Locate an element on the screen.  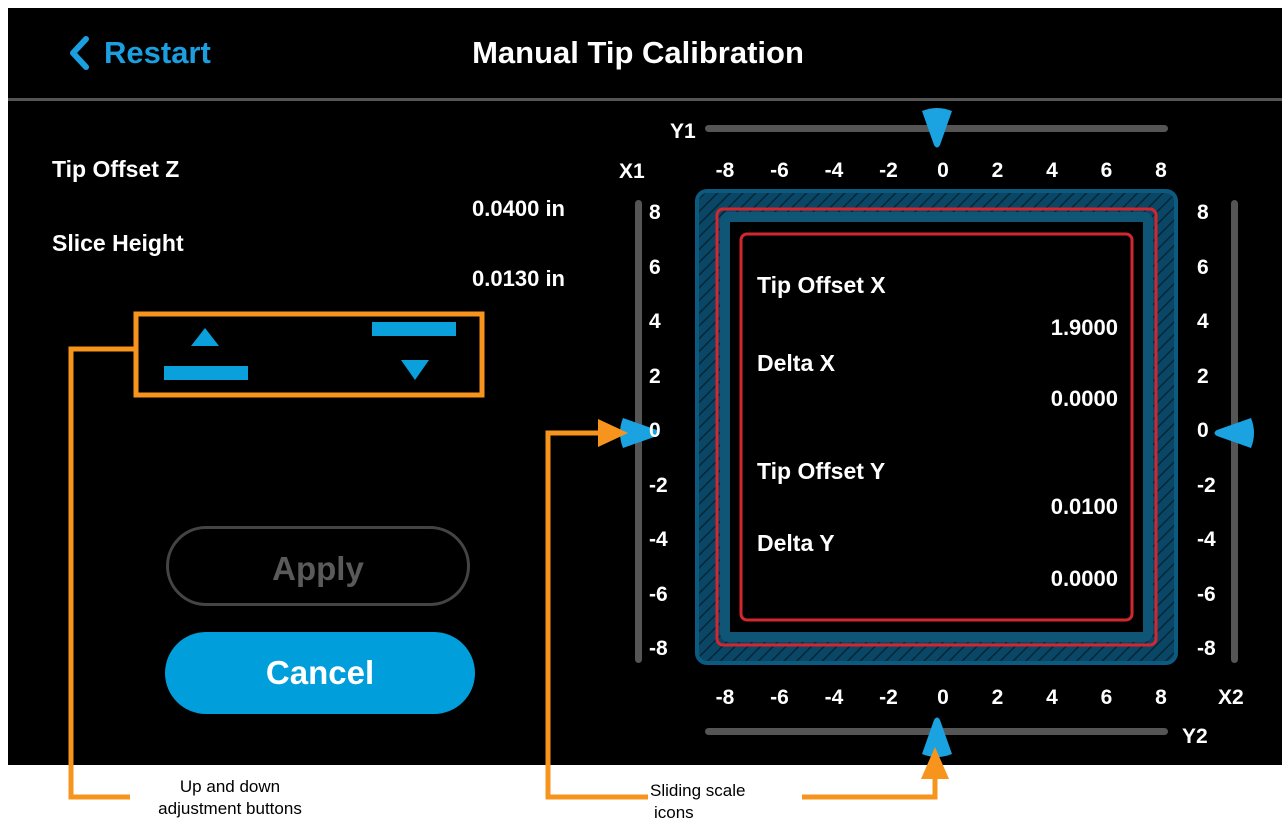
arrow-head-x1 is located at coordinates (613, 433).